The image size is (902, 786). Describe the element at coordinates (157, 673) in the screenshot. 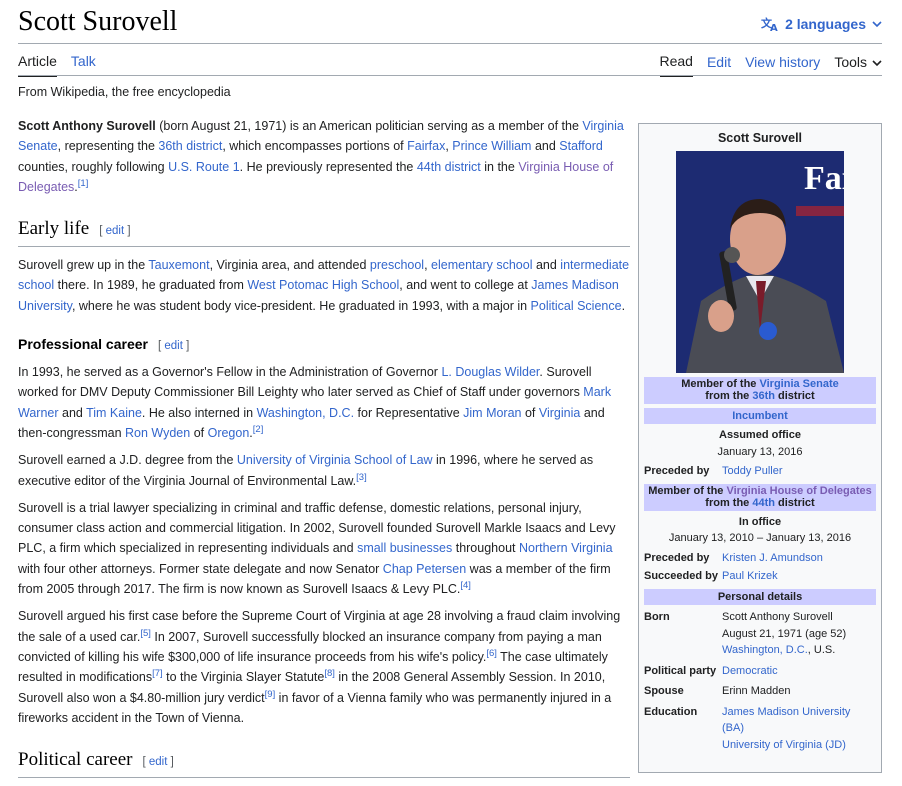

I see `citation-link: [7]` at that location.